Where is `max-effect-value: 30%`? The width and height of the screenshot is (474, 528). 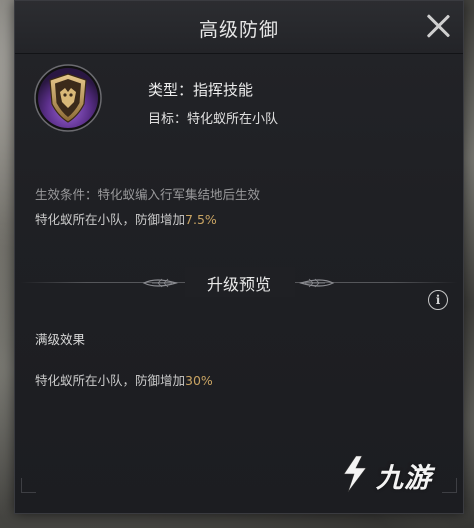 max-effect-value: 30% is located at coordinates (199, 380).